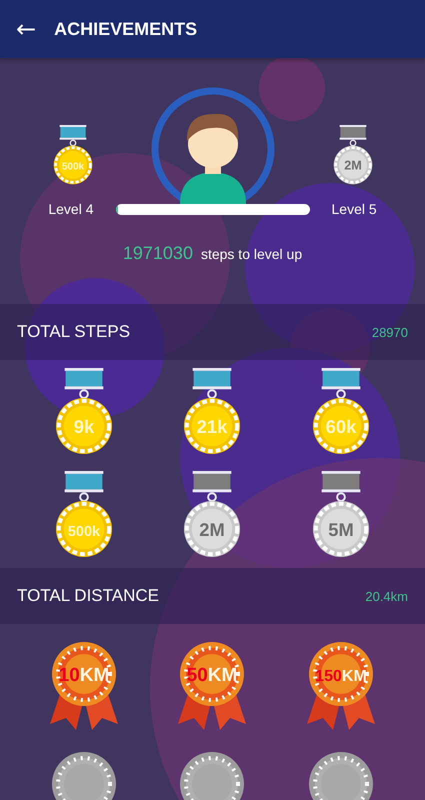  Describe the element at coordinates (84, 426) in the screenshot. I see `medal-label: 9k` at that location.